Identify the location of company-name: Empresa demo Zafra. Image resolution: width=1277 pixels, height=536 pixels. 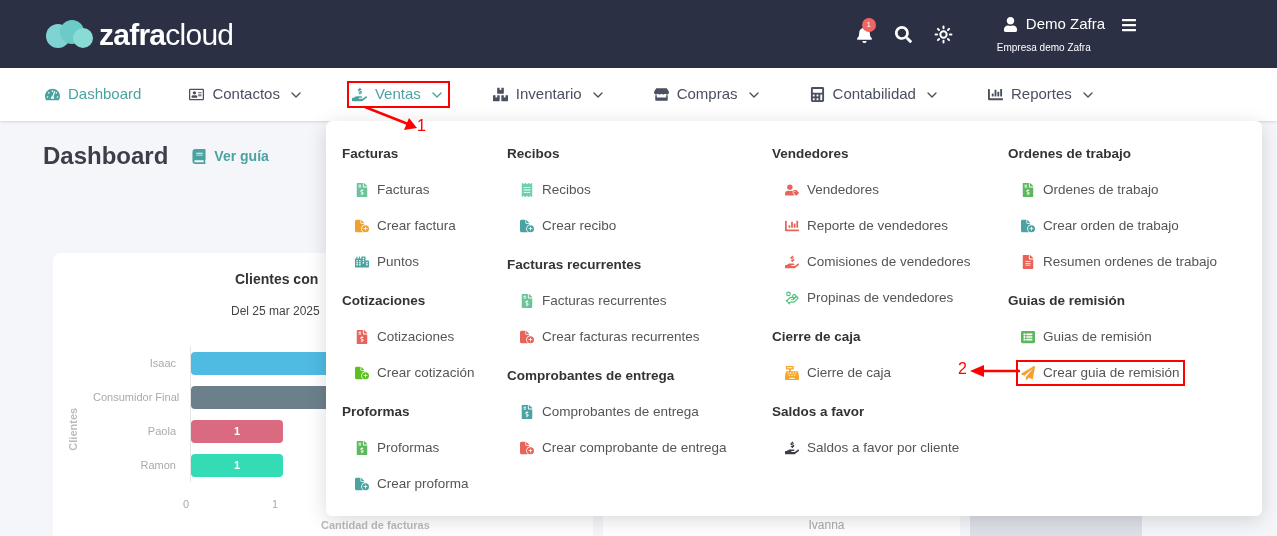
(1043, 47).